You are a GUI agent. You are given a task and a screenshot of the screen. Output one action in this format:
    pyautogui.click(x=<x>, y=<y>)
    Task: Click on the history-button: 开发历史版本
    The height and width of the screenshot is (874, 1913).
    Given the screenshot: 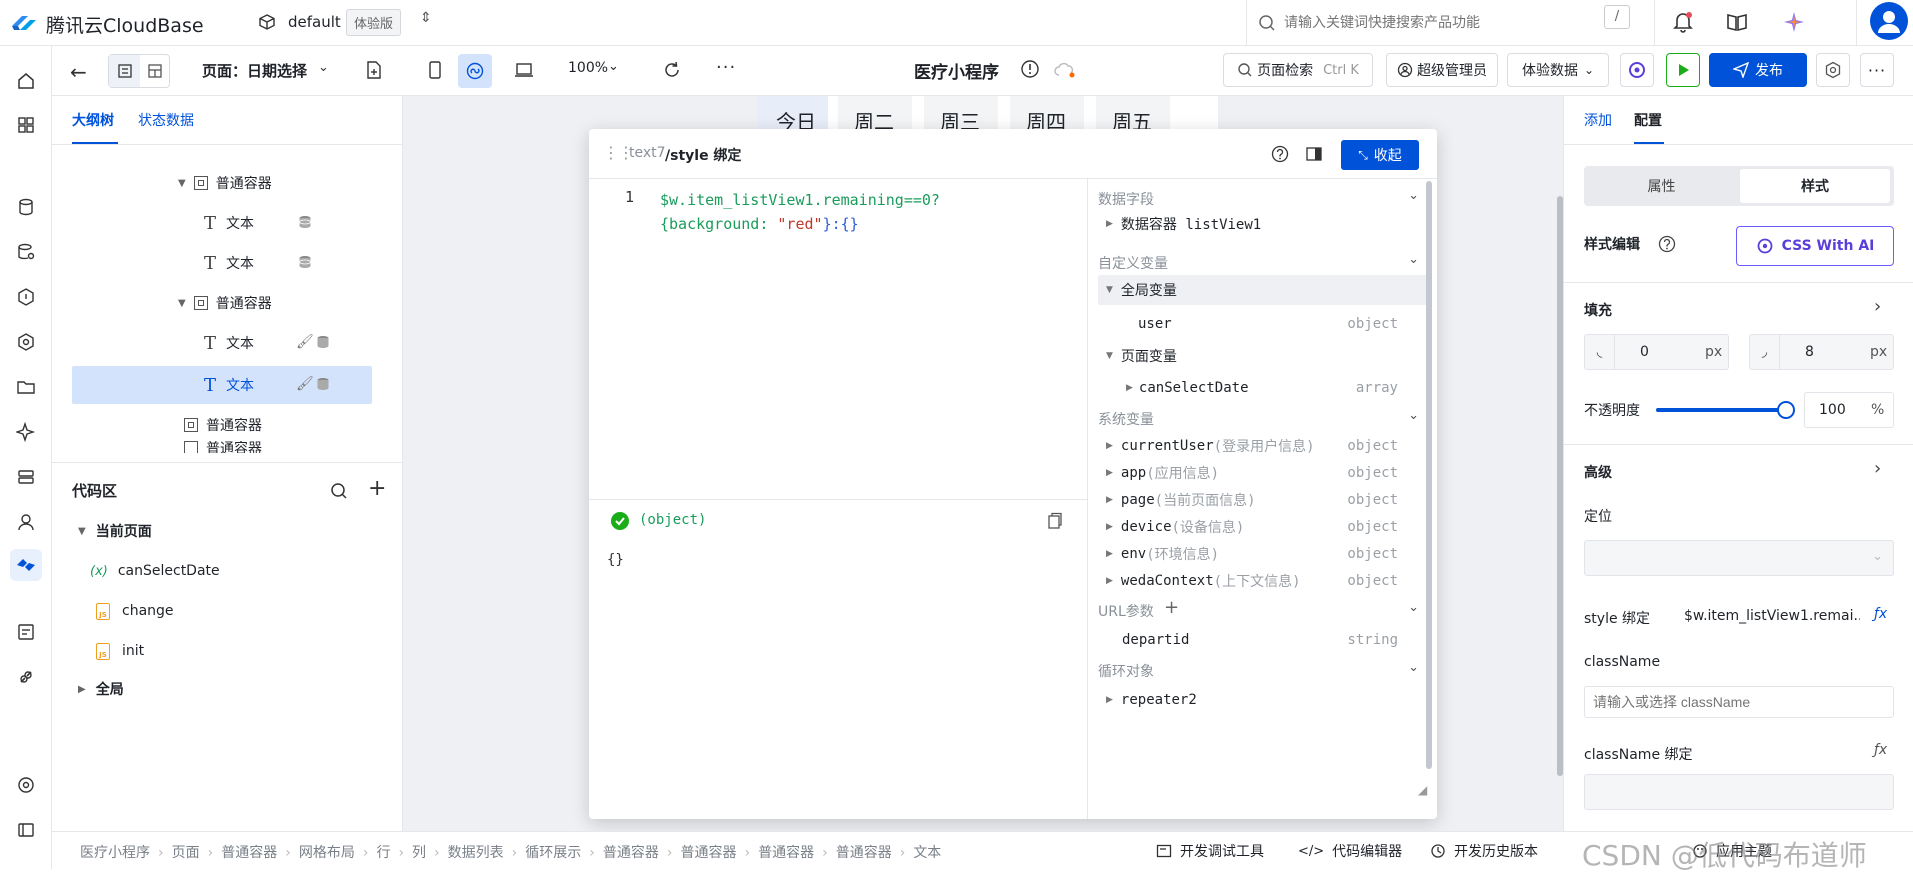 What is the action you would take?
    pyautogui.click(x=1484, y=851)
    